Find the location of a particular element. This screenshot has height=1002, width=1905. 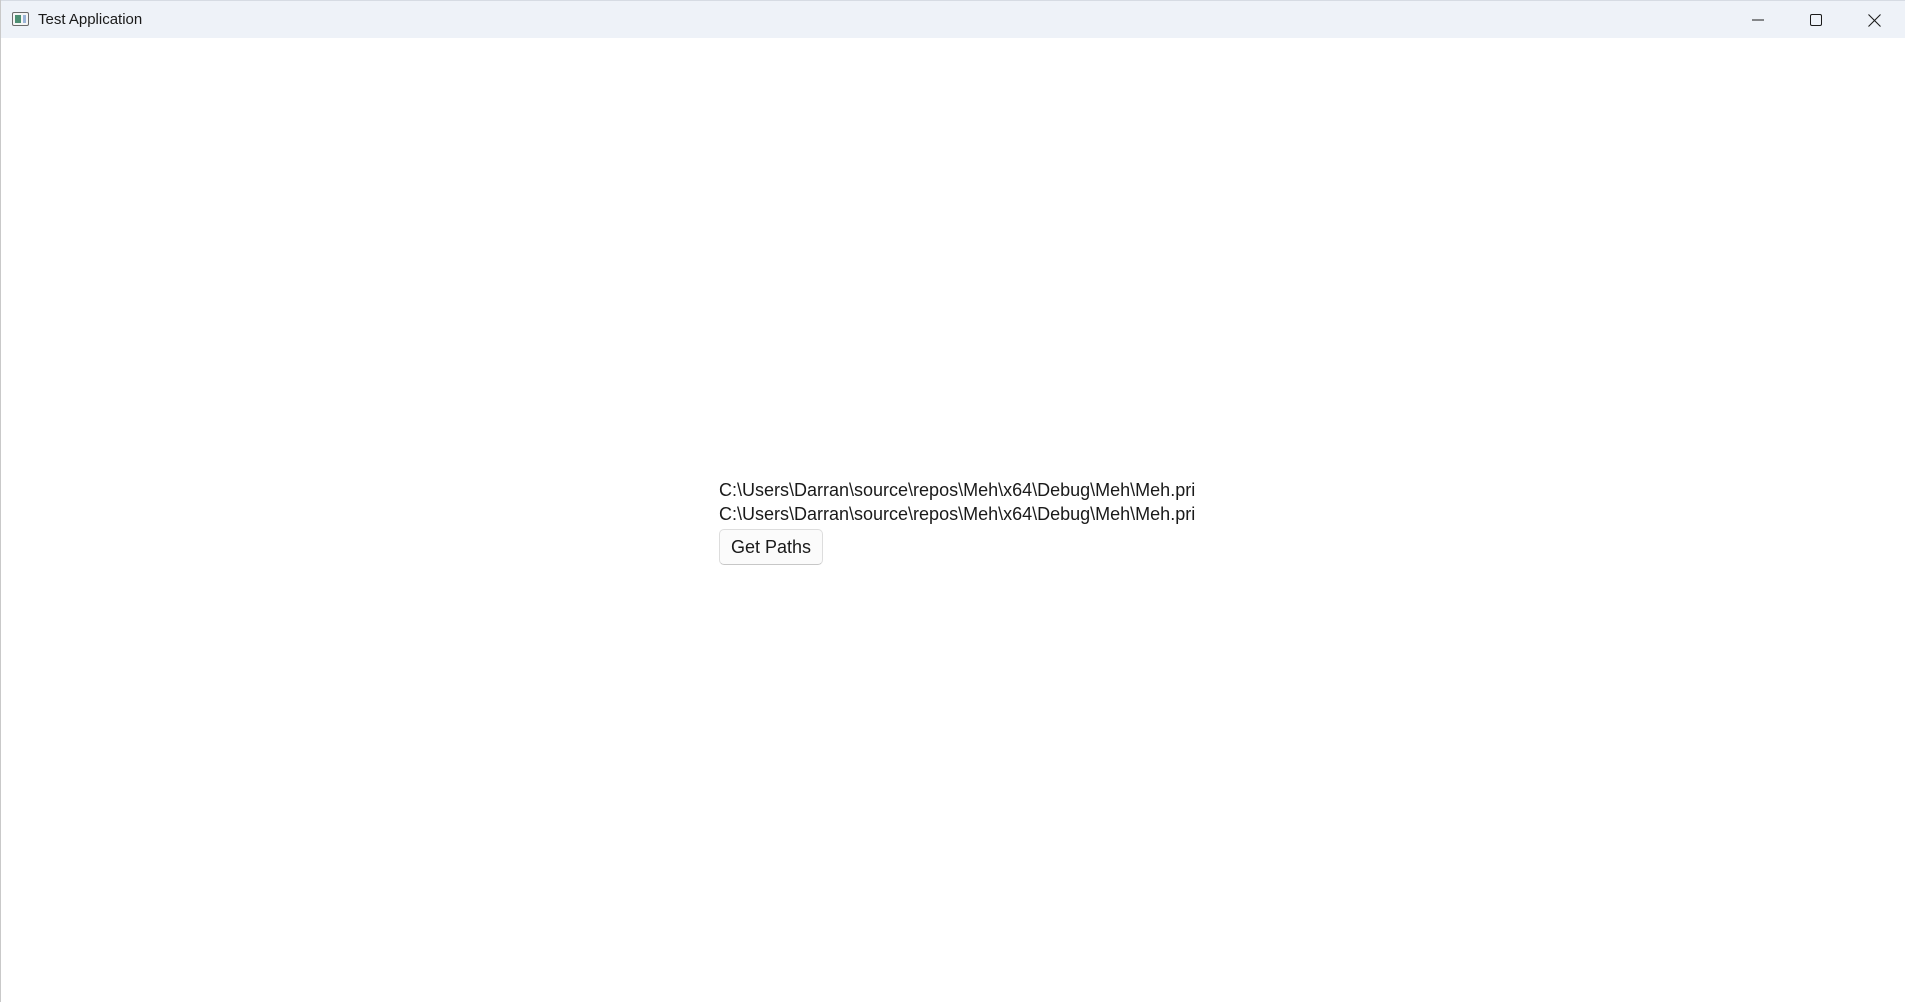

get-paths-button: Get Paths is located at coordinates (771, 547).